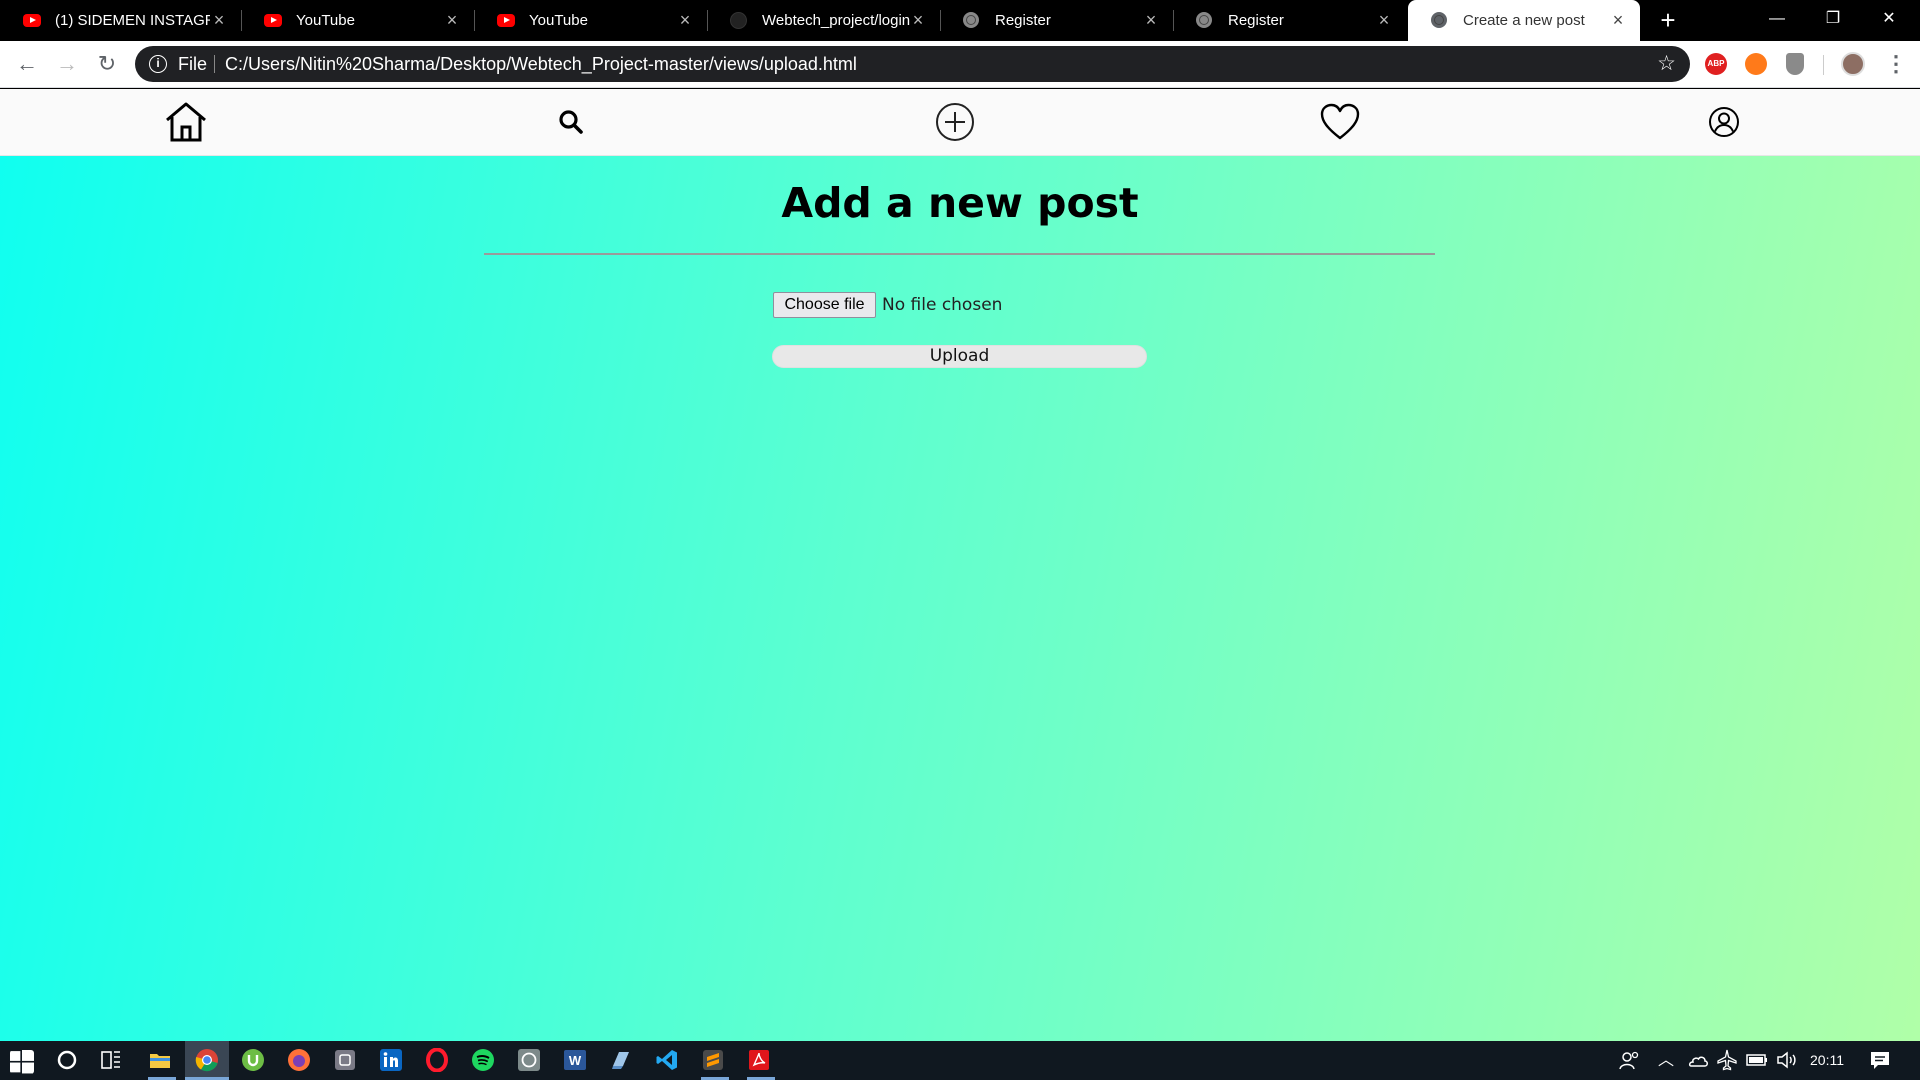 This screenshot has width=1920, height=1080. Describe the element at coordinates (67, 64) in the screenshot. I see `forward-button: →` at that location.